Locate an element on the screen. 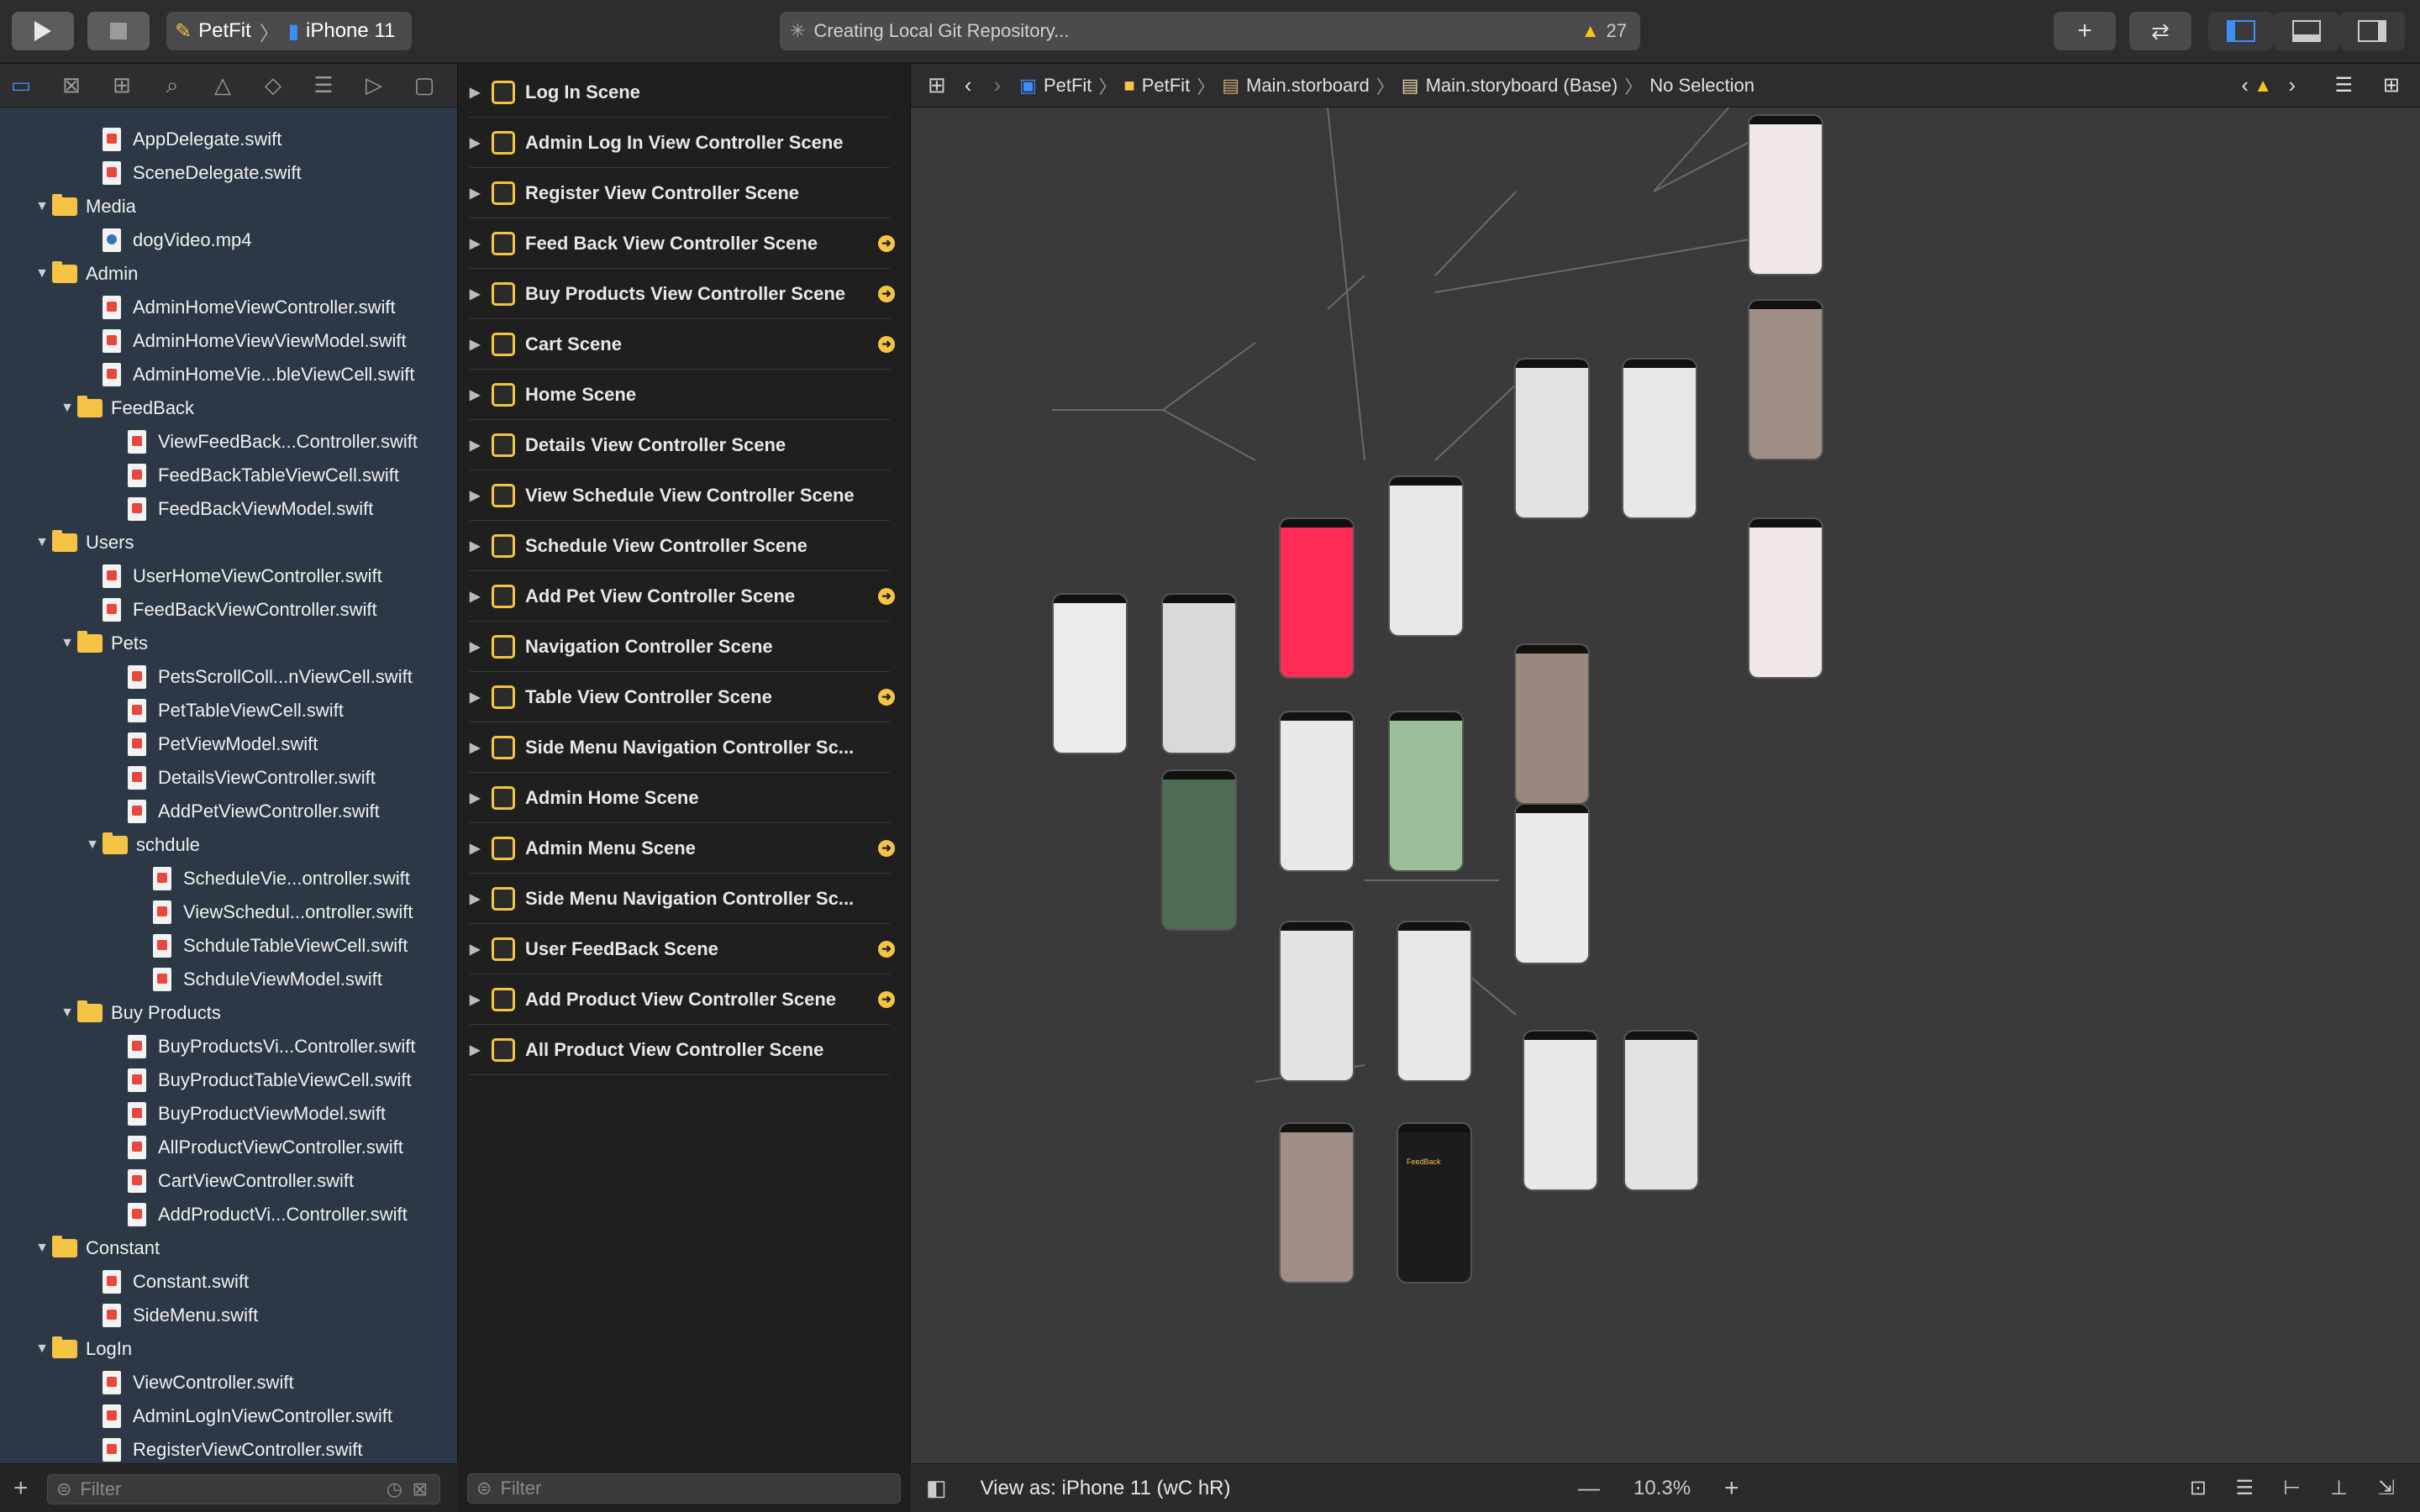 This screenshot has height=1512, width=2420. source-control-icon: ⊠ is located at coordinates (71, 85).